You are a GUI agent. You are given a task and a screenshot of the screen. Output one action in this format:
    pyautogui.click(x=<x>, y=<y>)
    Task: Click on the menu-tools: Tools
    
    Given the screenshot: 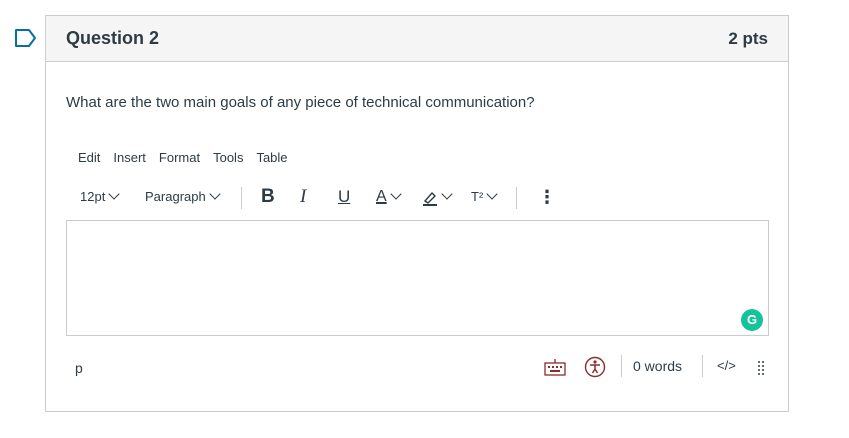 What is the action you would take?
    pyautogui.click(x=228, y=157)
    